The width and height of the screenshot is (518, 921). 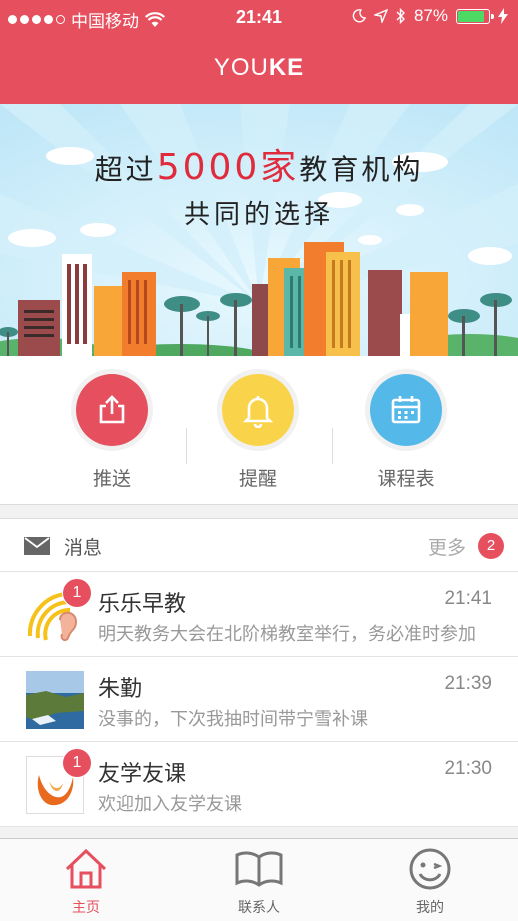 I want to click on bluetooth-icon, so click(x=400, y=16).